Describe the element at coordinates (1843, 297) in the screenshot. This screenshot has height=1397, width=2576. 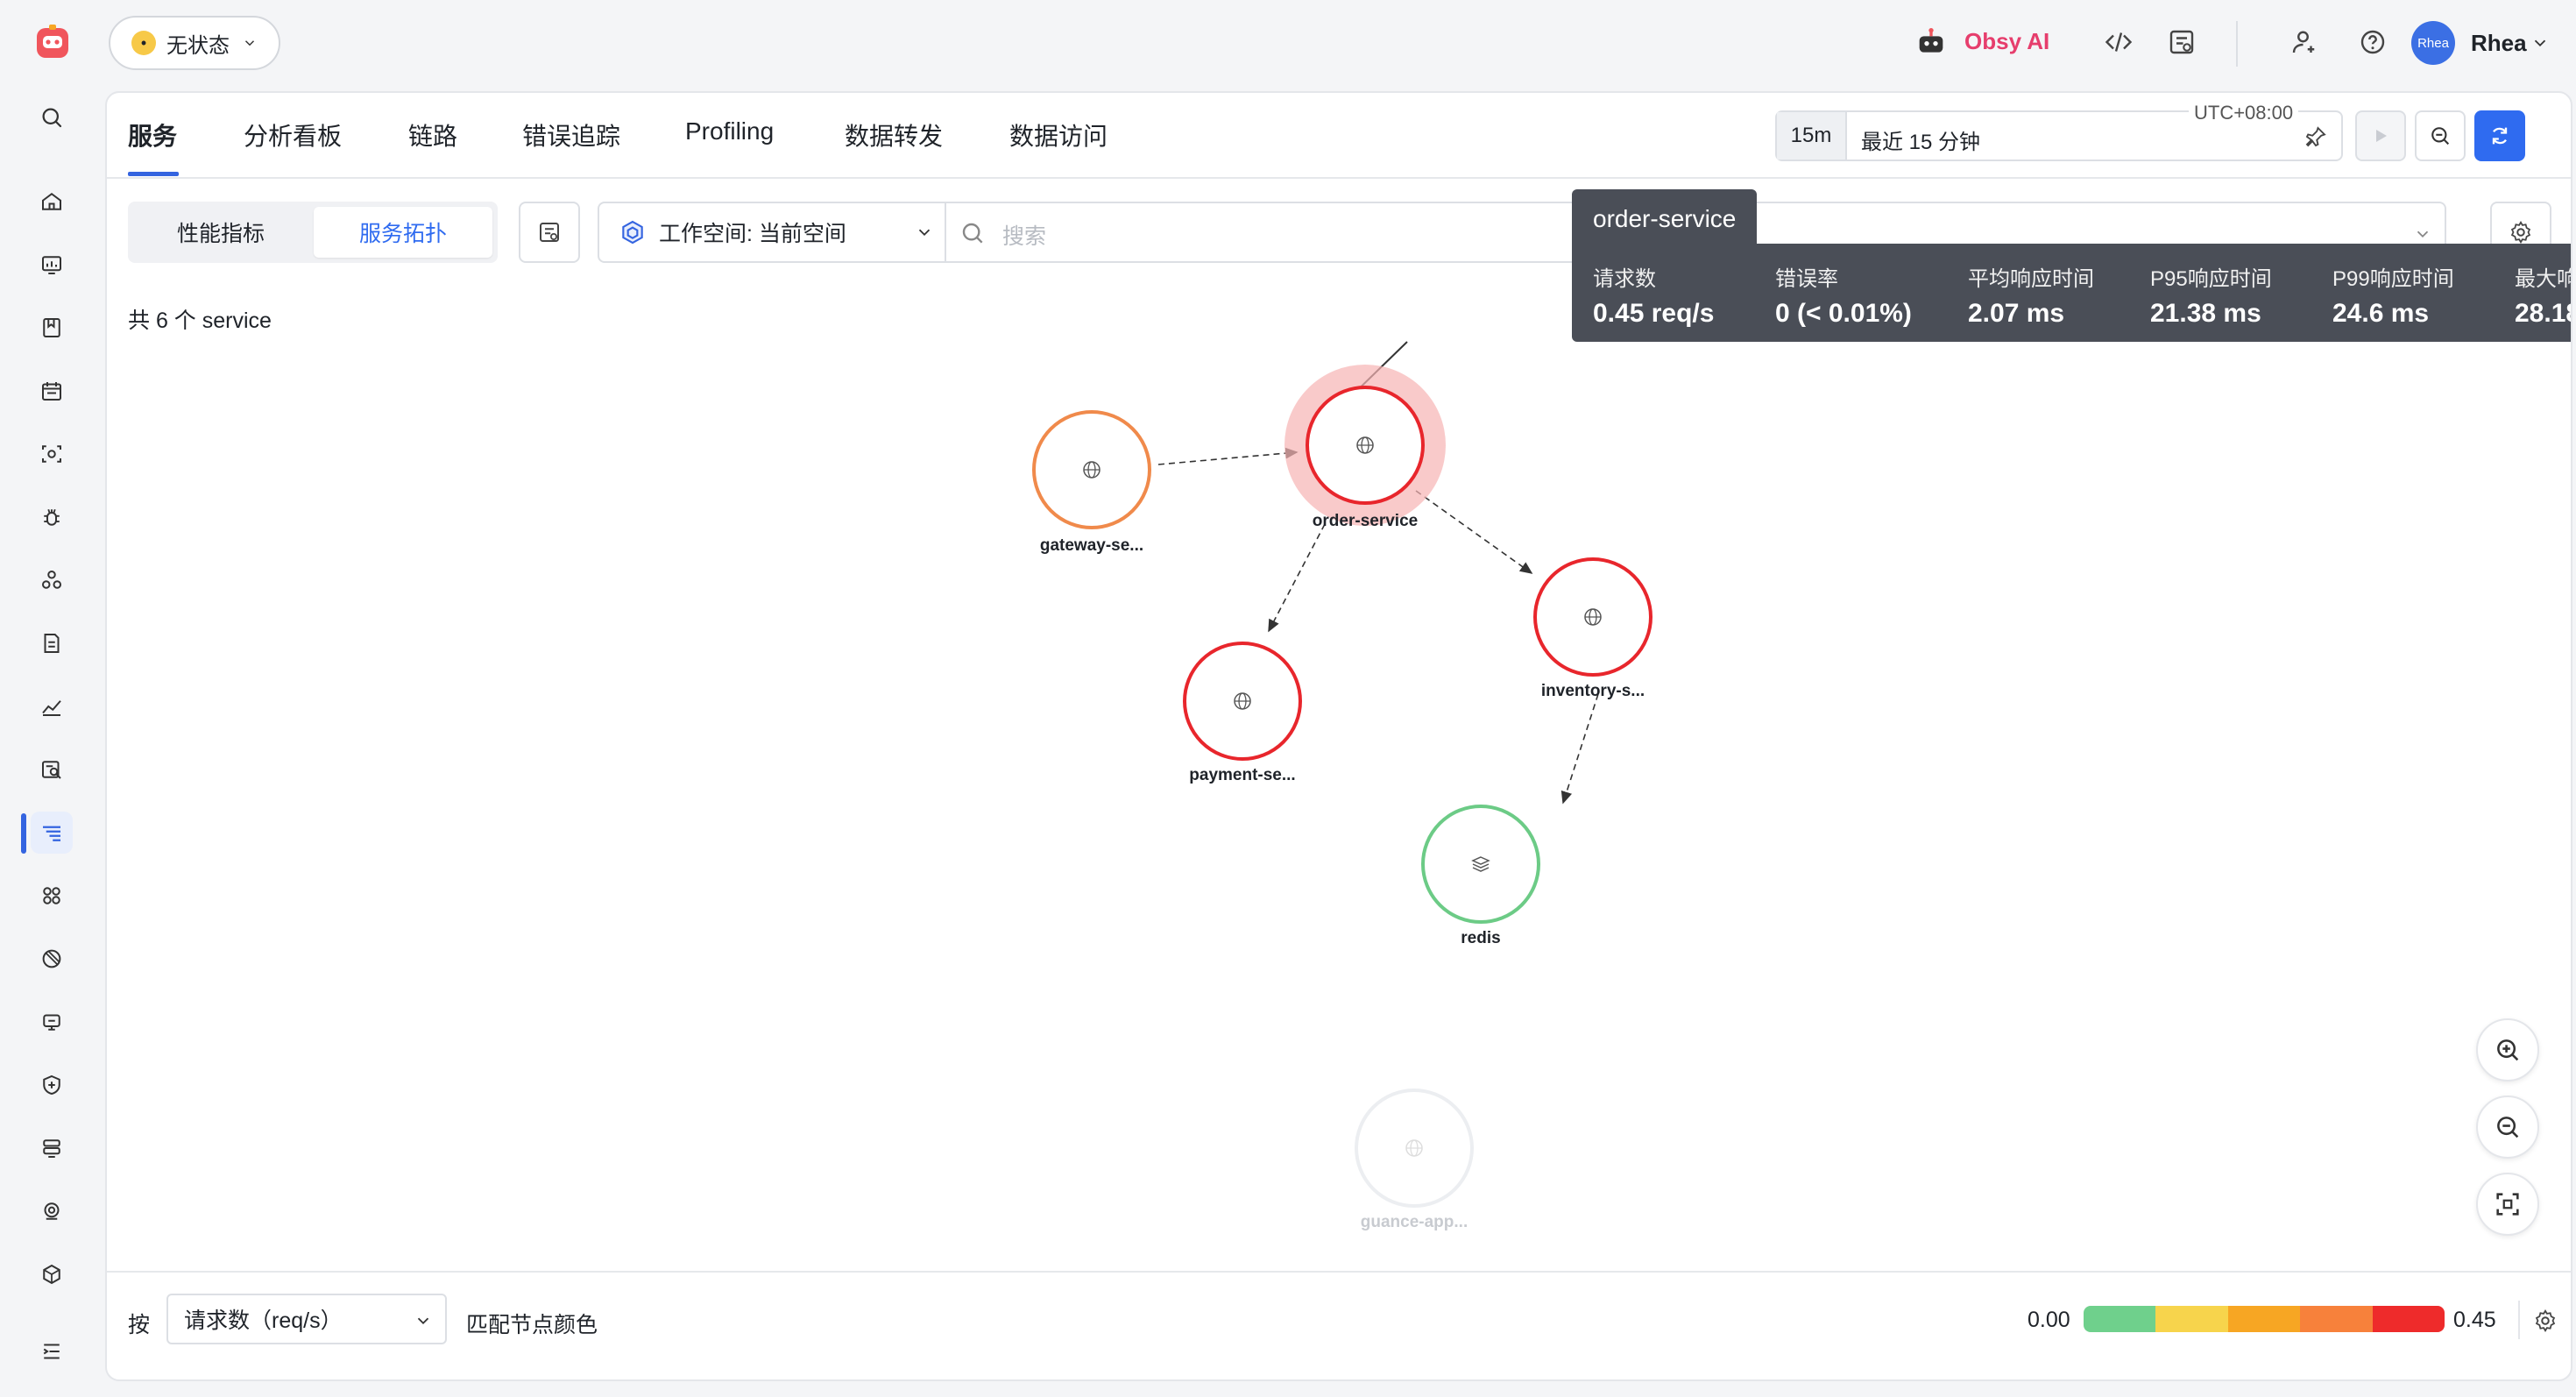
I see `tooltip-metric-error-rate: 错误率 0 (< 0.01%)` at that location.